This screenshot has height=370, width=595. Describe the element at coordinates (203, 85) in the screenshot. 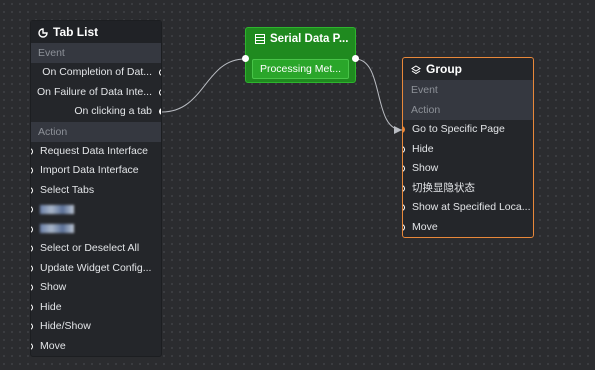

I see `wire-tab-click-to-serial` at that location.